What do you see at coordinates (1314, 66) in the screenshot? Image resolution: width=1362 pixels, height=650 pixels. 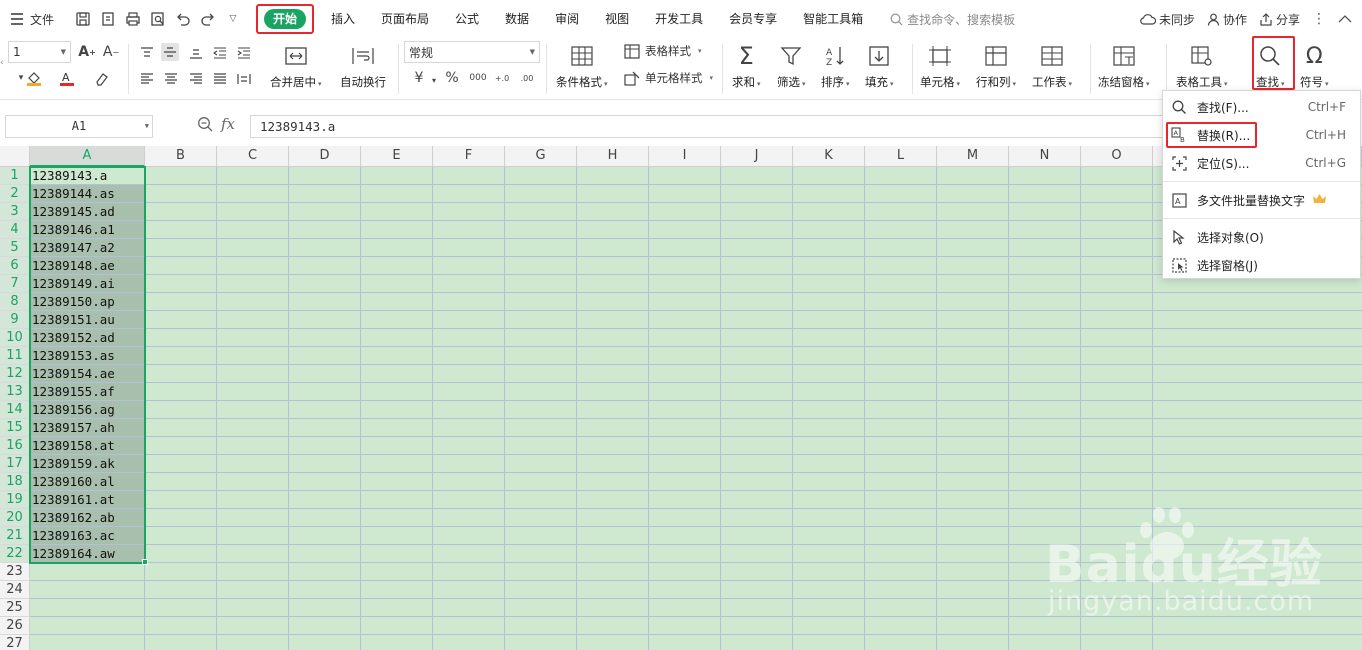 I see `symbol-button: Ω 符号 ▾` at bounding box center [1314, 66].